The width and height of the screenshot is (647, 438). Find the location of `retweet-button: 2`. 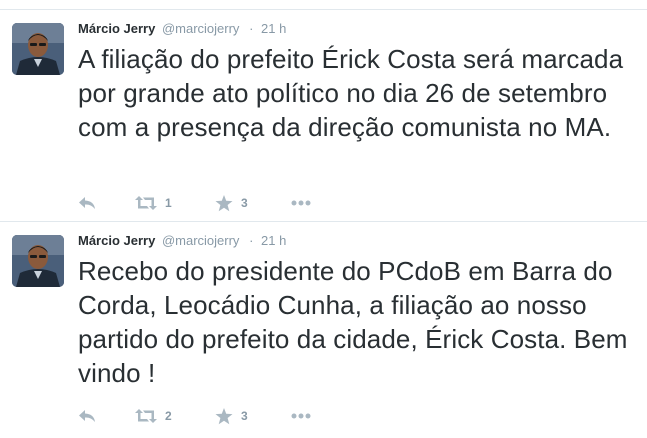

retweet-button: 2 is located at coordinates (153, 416).